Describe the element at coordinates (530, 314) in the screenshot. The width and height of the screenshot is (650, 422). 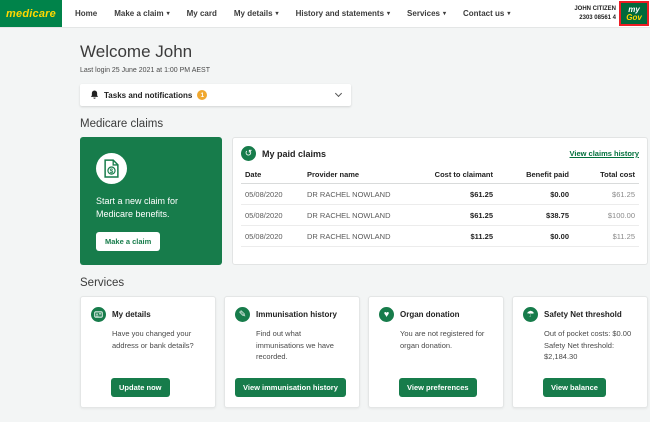
I see `umbrella-icon: ☂` at that location.